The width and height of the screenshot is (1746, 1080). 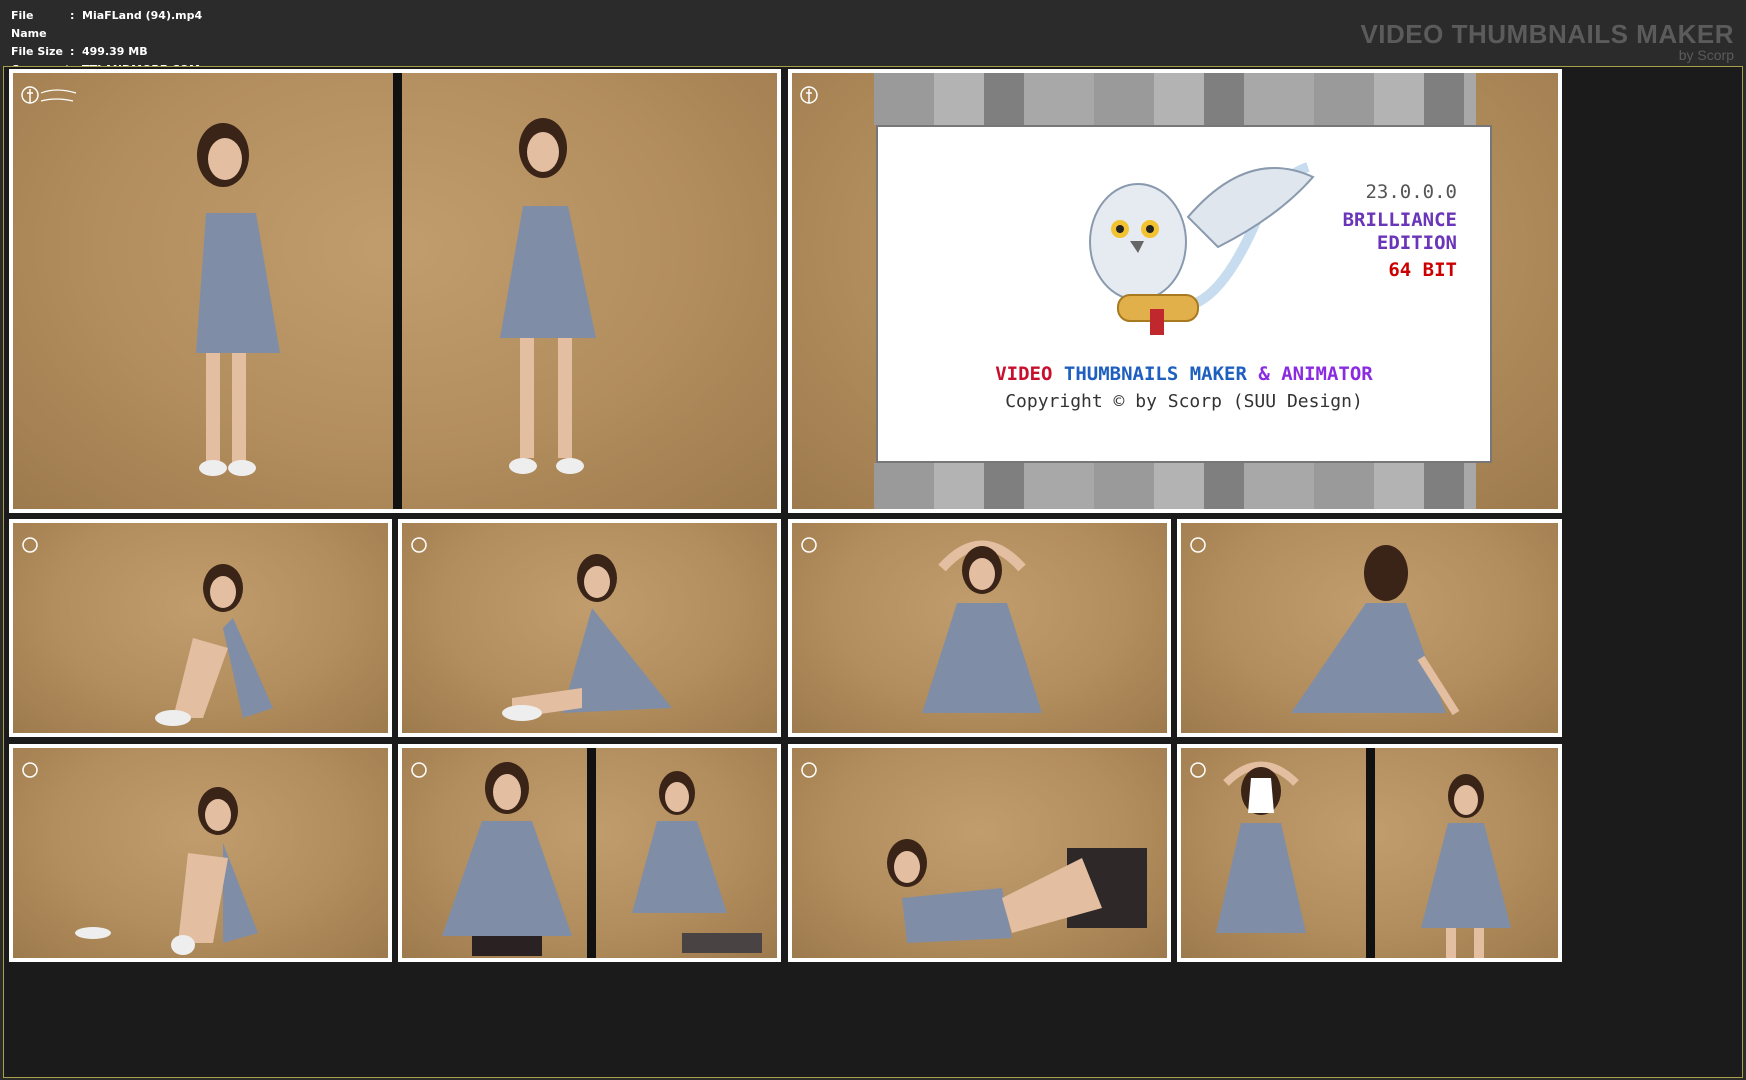 I want to click on file-size-value: 499.39 MB, so click(x=115, y=51).